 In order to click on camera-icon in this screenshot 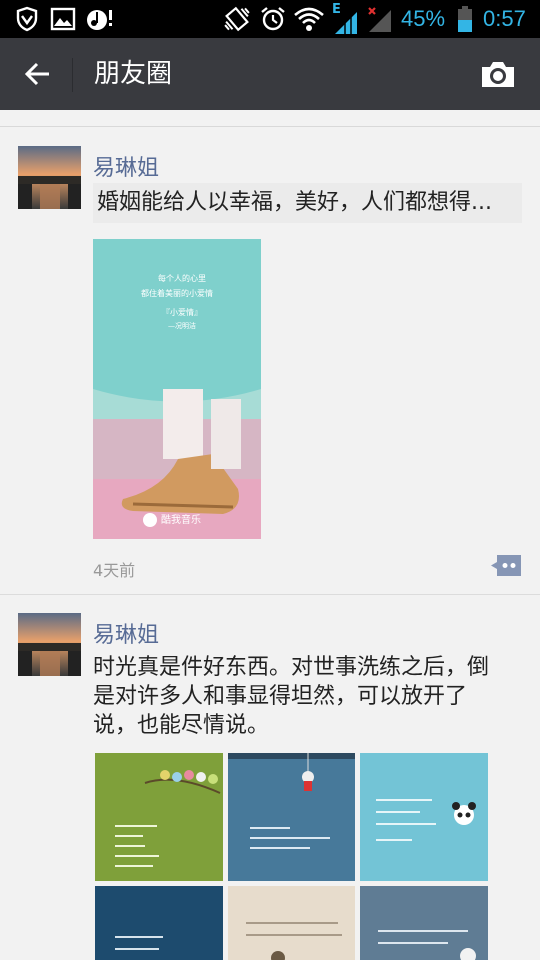, I will do `click(498, 74)`.